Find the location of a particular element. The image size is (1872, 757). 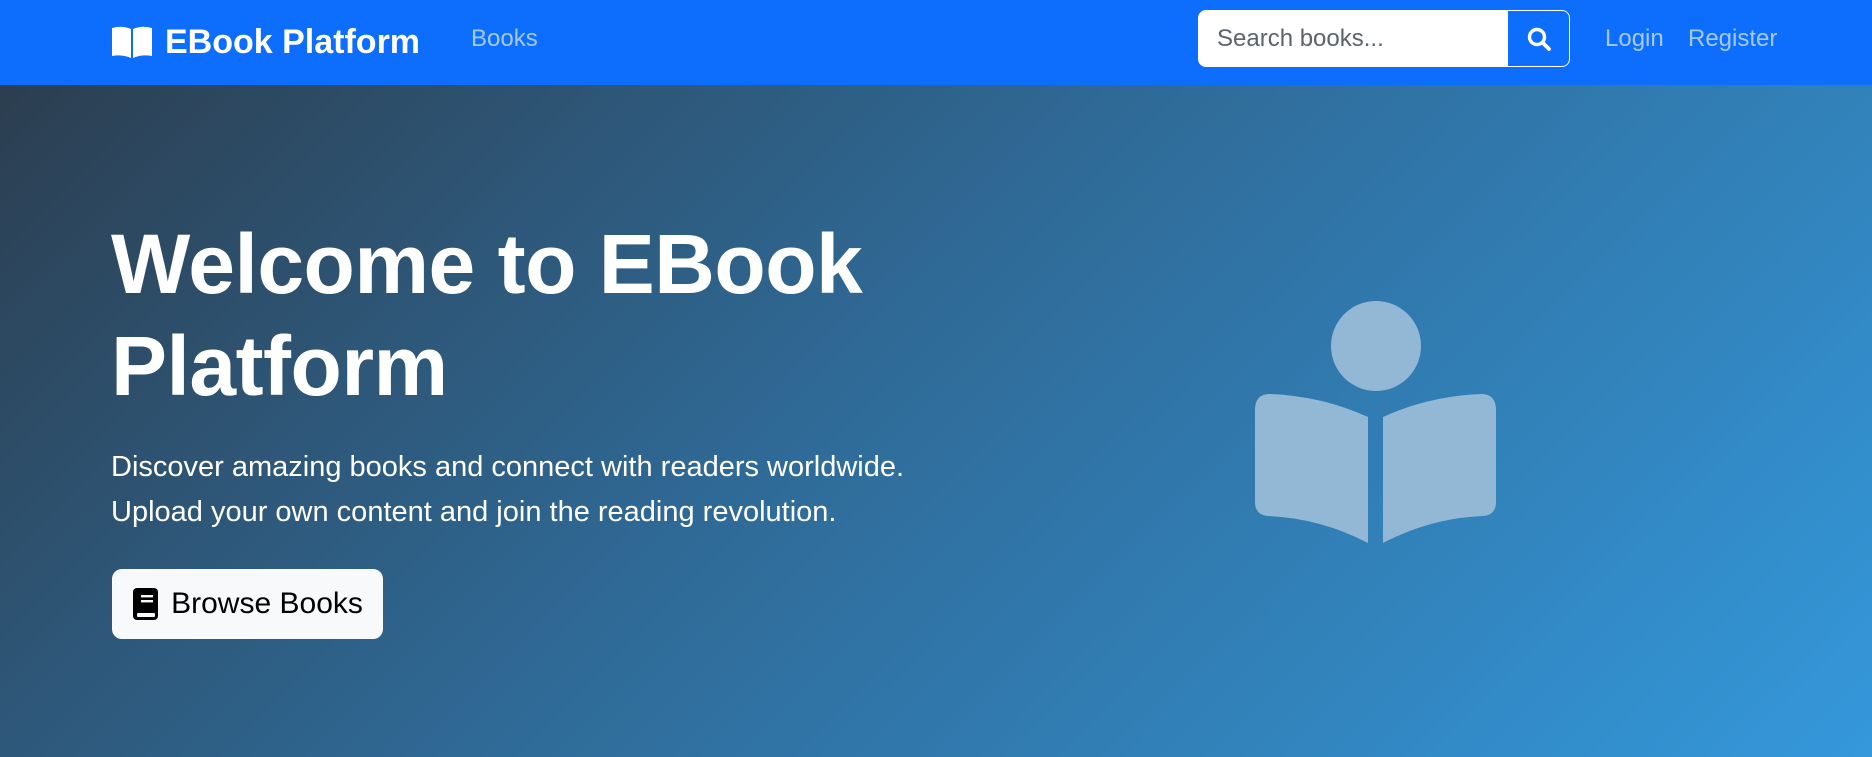

search-button is located at coordinates (1539, 38).